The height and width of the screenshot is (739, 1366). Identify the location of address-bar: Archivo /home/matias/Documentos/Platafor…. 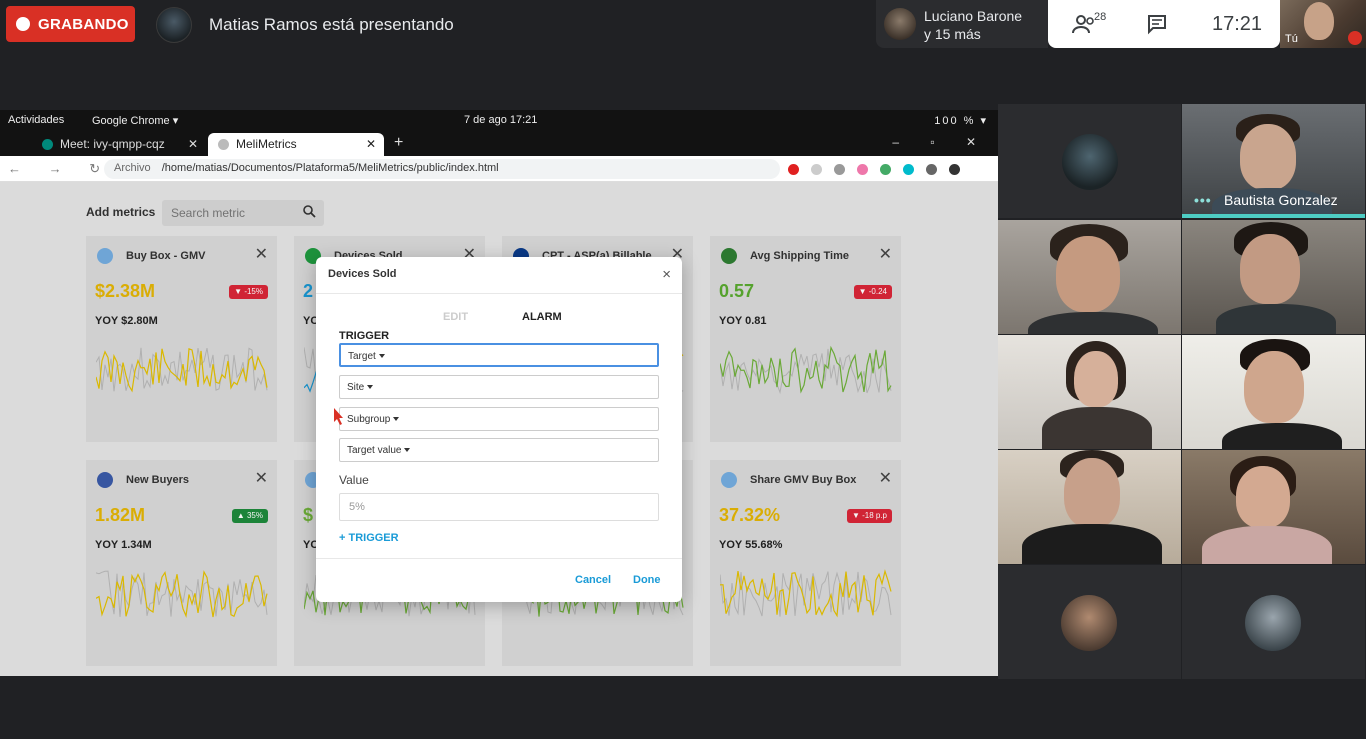
(442, 169).